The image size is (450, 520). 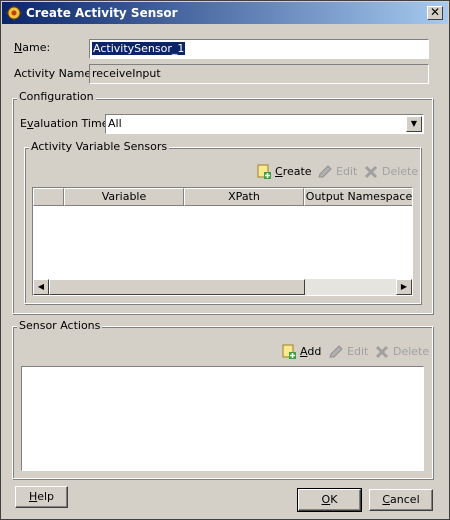 What do you see at coordinates (404, 287) in the screenshot?
I see `scroll-right-icon: ▶` at bounding box center [404, 287].